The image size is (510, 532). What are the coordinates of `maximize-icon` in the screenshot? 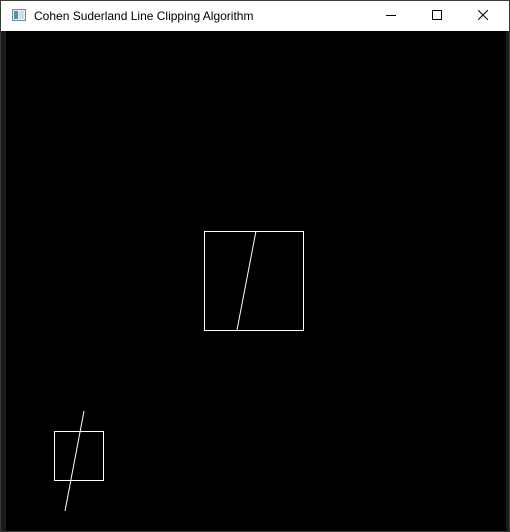 It's located at (437, 16).